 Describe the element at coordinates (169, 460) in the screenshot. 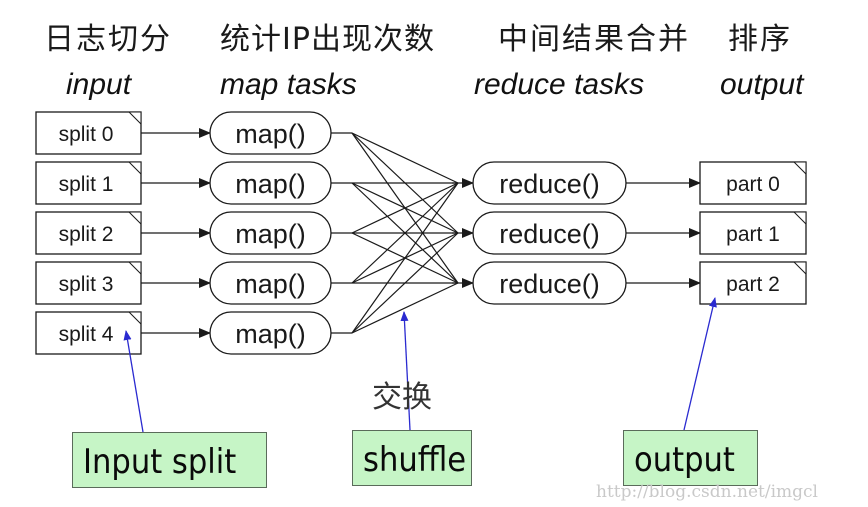

I see `callout-input-split: Input split` at that location.